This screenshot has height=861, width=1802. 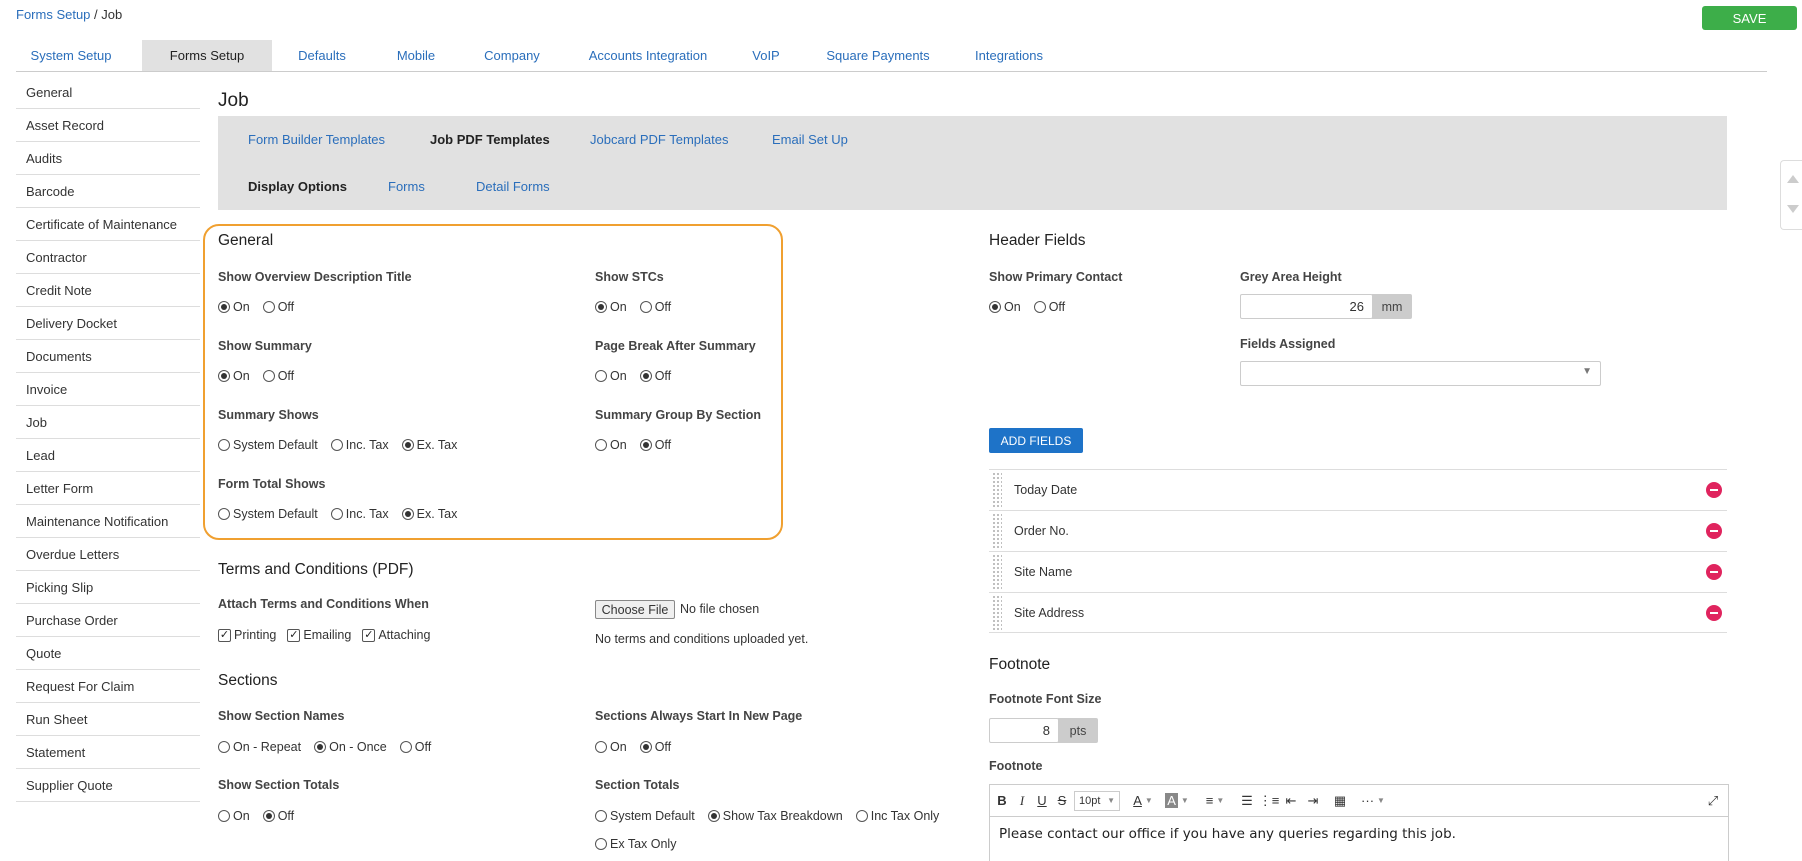 I want to click on sidebar-item-maintenance-notification: Maintenance Notification, so click(x=108, y=521).